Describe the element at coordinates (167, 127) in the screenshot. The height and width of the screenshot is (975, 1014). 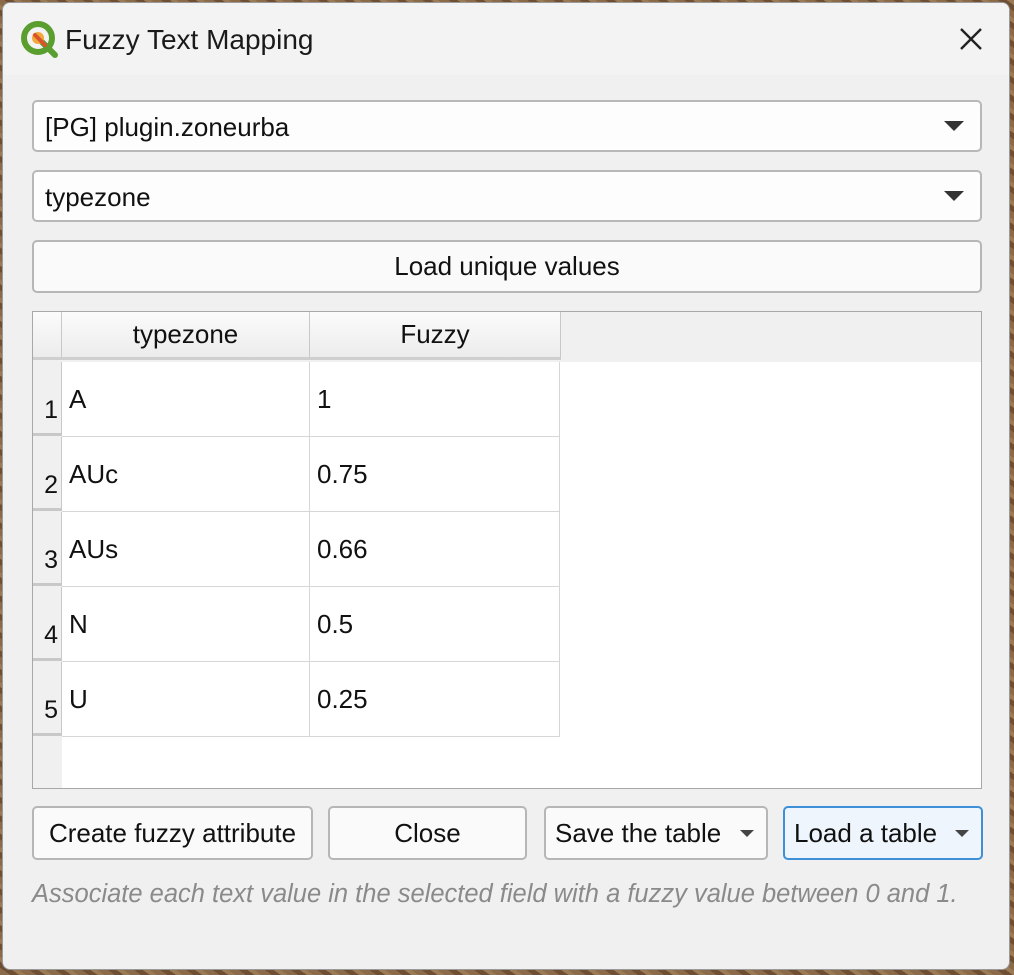
I see `layer-select-value: [PG] plugin.zoneurba` at that location.